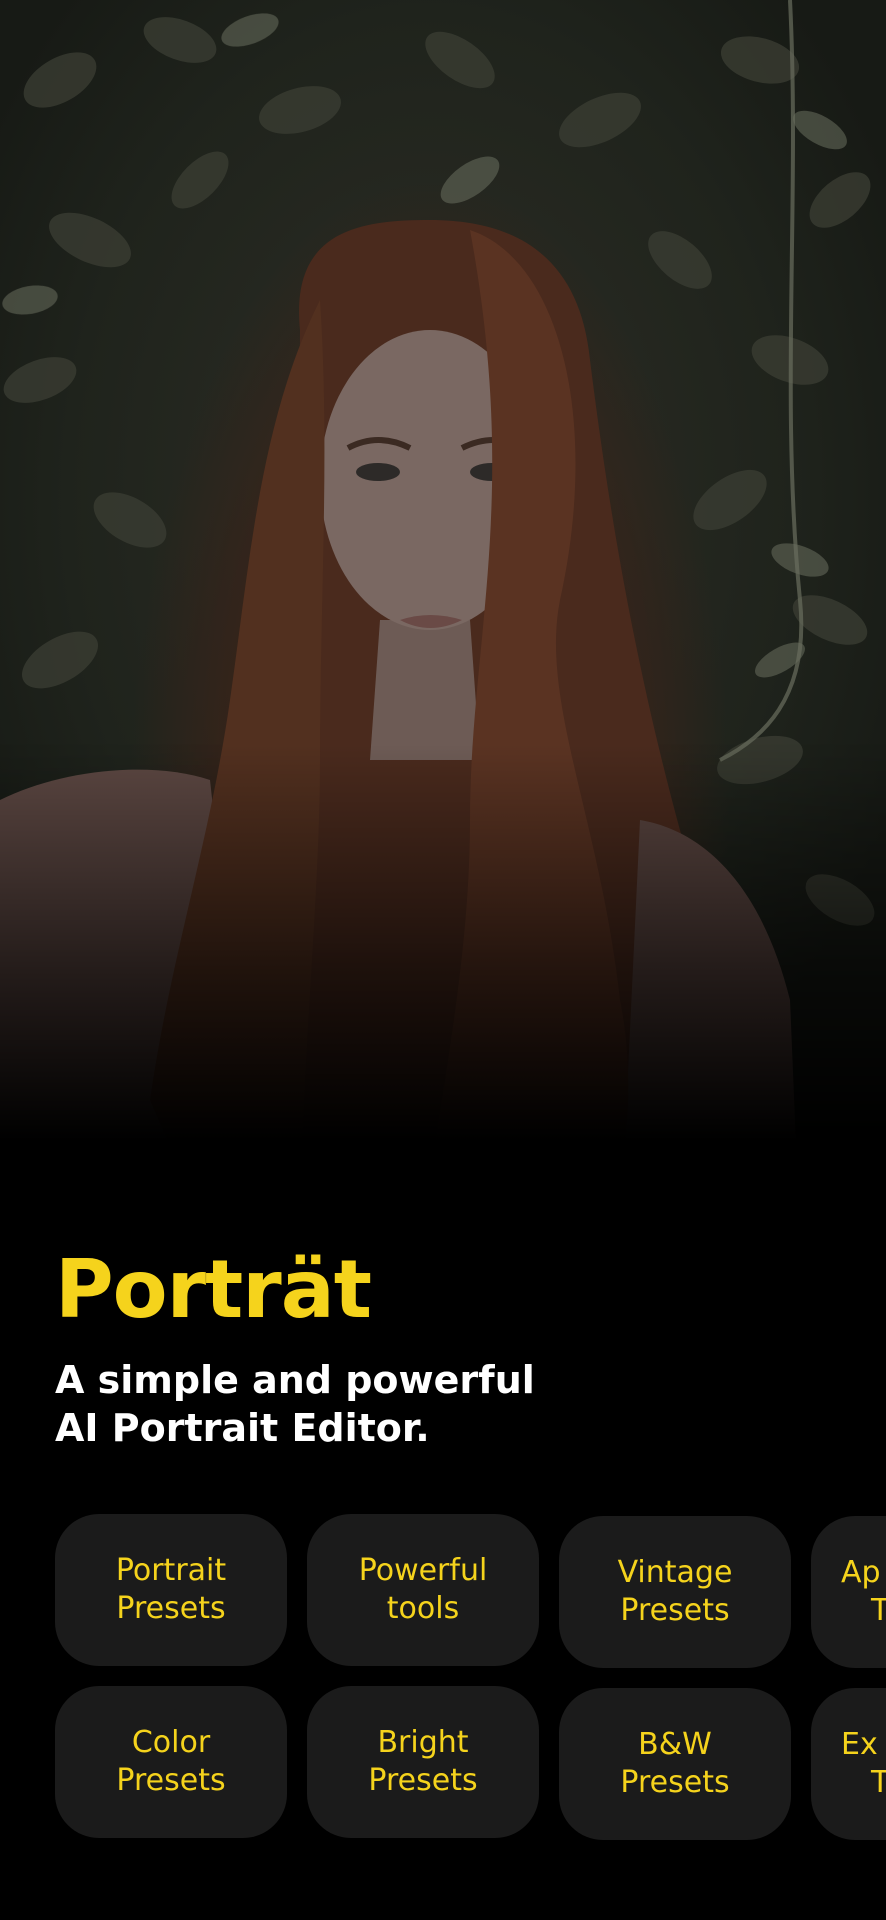 The height and width of the screenshot is (1920, 886). Describe the element at coordinates (675, 1744) in the screenshot. I see `chip-label-line-1: B&W` at that location.